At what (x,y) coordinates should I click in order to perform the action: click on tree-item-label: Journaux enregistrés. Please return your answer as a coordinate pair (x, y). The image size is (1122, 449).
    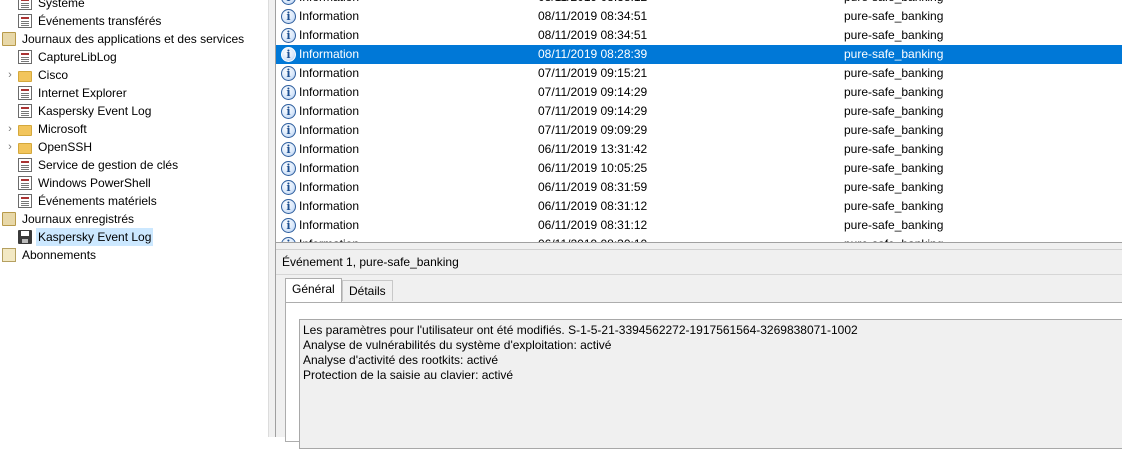
    Looking at the image, I should click on (78, 219).